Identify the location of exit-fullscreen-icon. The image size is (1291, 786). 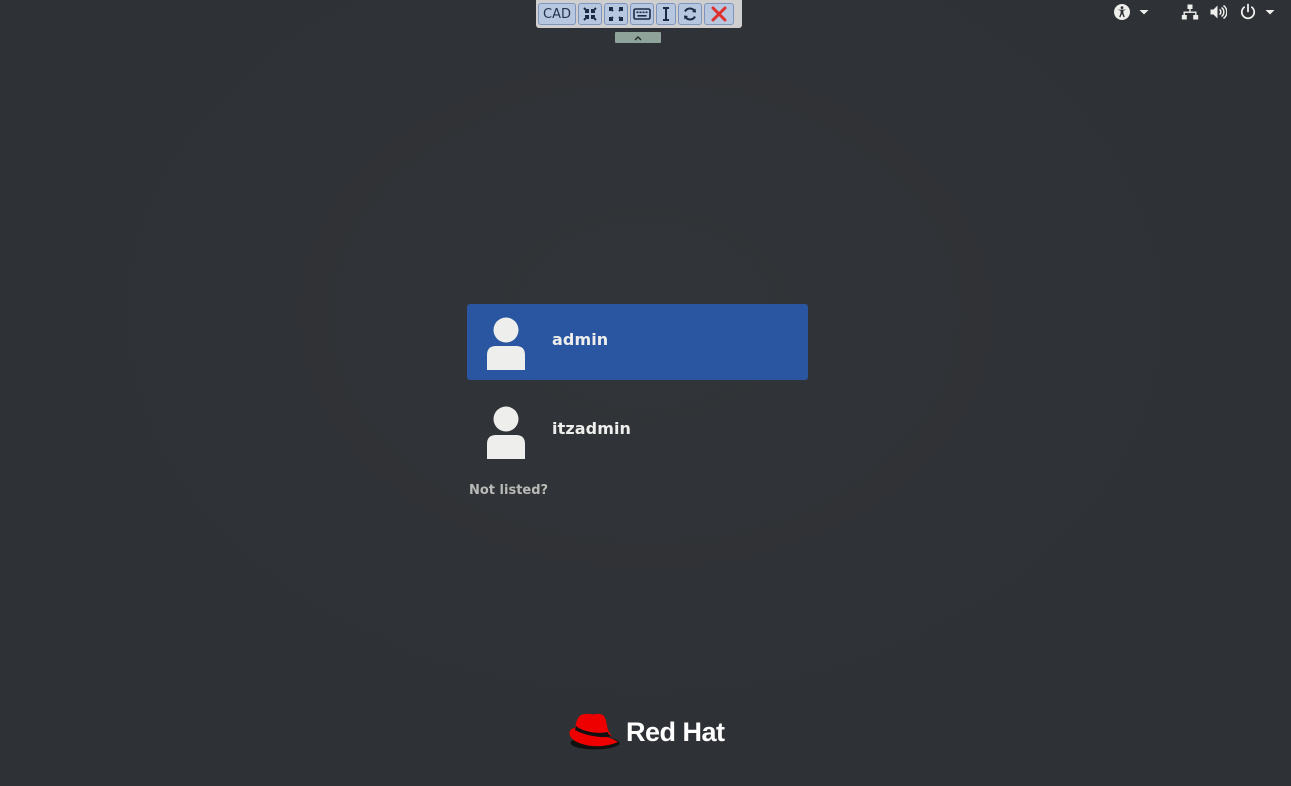
(590, 14).